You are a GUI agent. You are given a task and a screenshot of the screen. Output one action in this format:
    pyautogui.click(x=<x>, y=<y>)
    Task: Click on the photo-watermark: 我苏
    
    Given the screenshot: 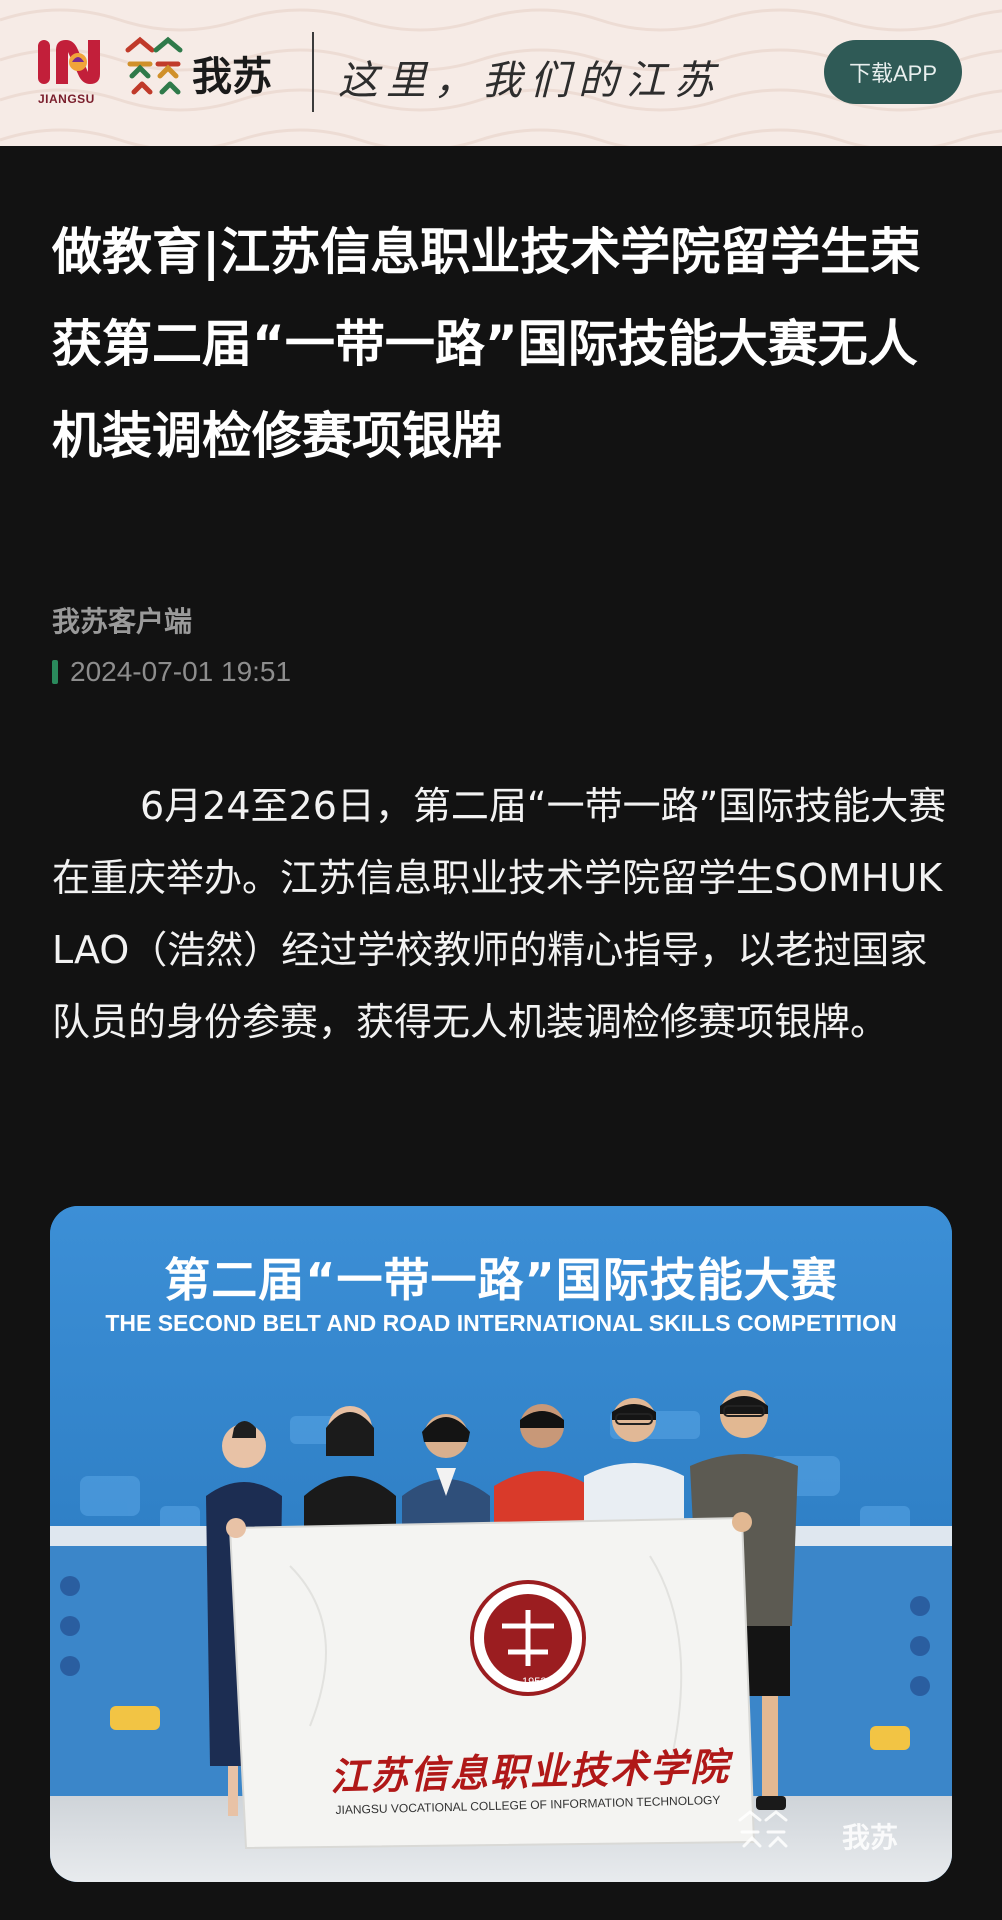 What is the action you would take?
    pyautogui.click(x=870, y=1837)
    